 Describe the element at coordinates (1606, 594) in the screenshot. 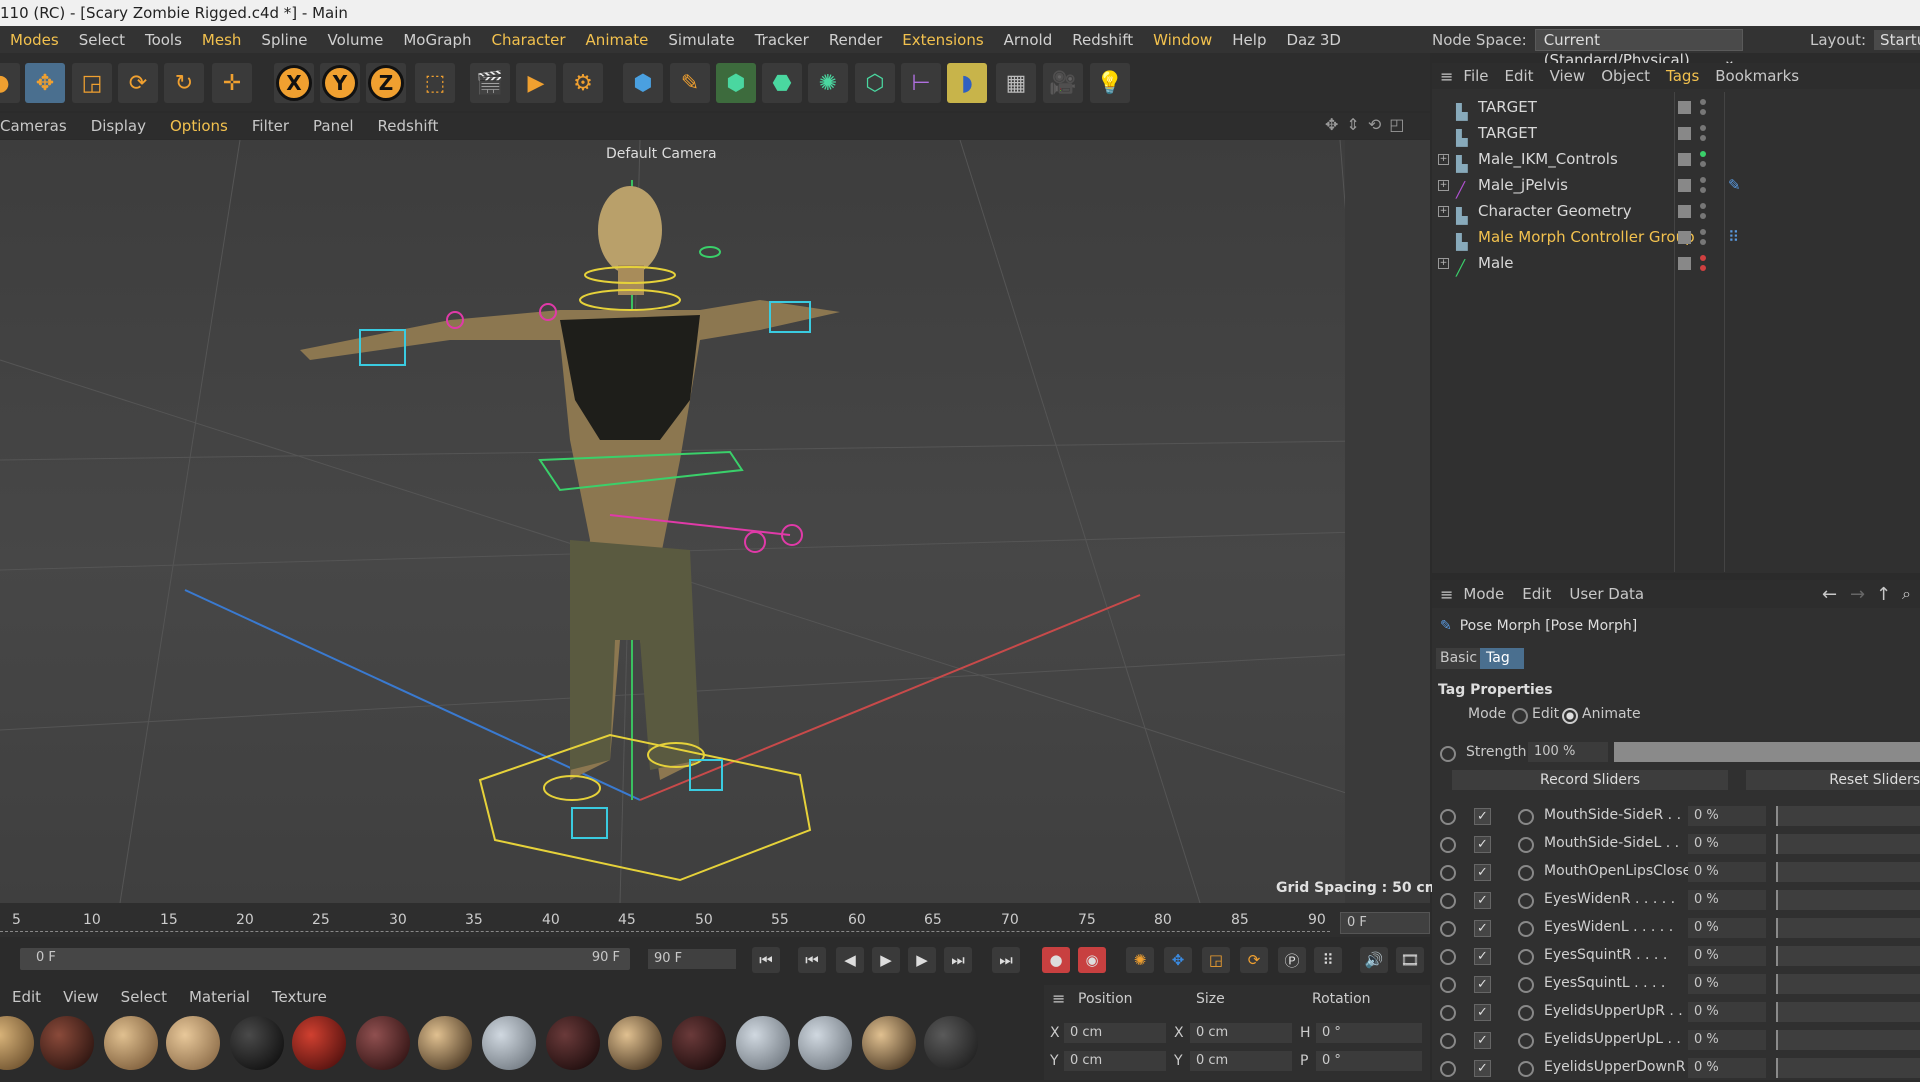

I see `attribute-menu-user-data: User Data` at that location.